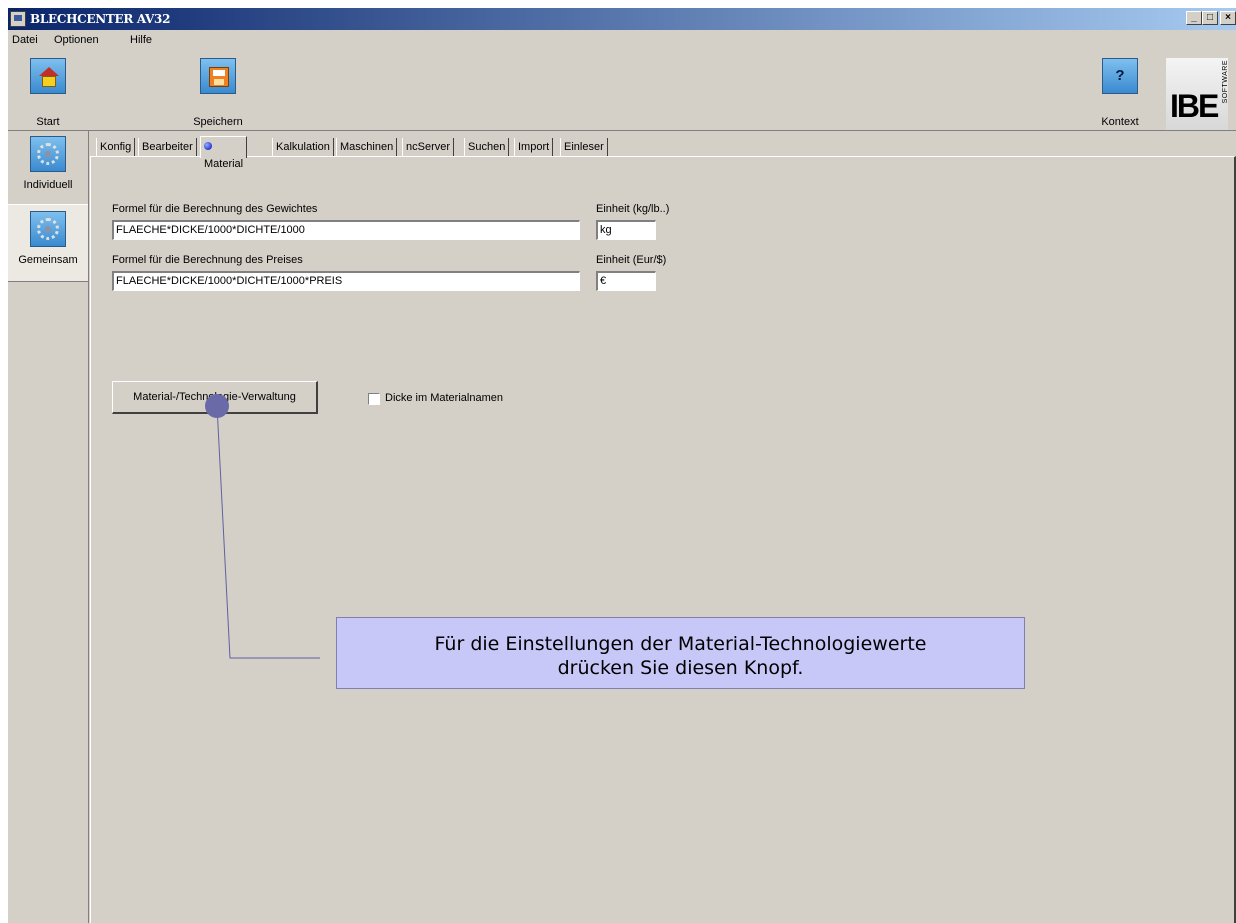  I want to click on menu-bar: Datei Optionen Hilfe, so click(622, 40).